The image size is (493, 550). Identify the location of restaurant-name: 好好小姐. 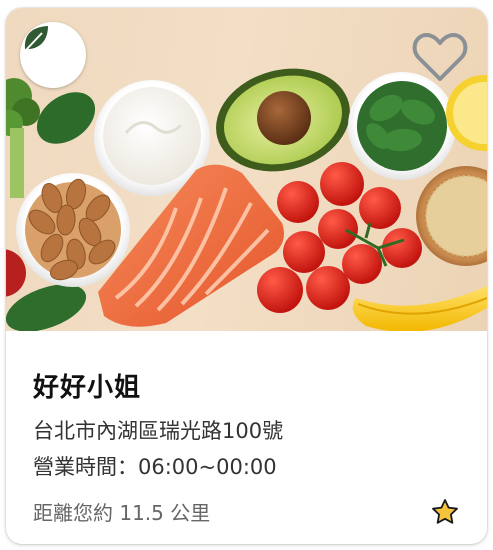
(87, 388).